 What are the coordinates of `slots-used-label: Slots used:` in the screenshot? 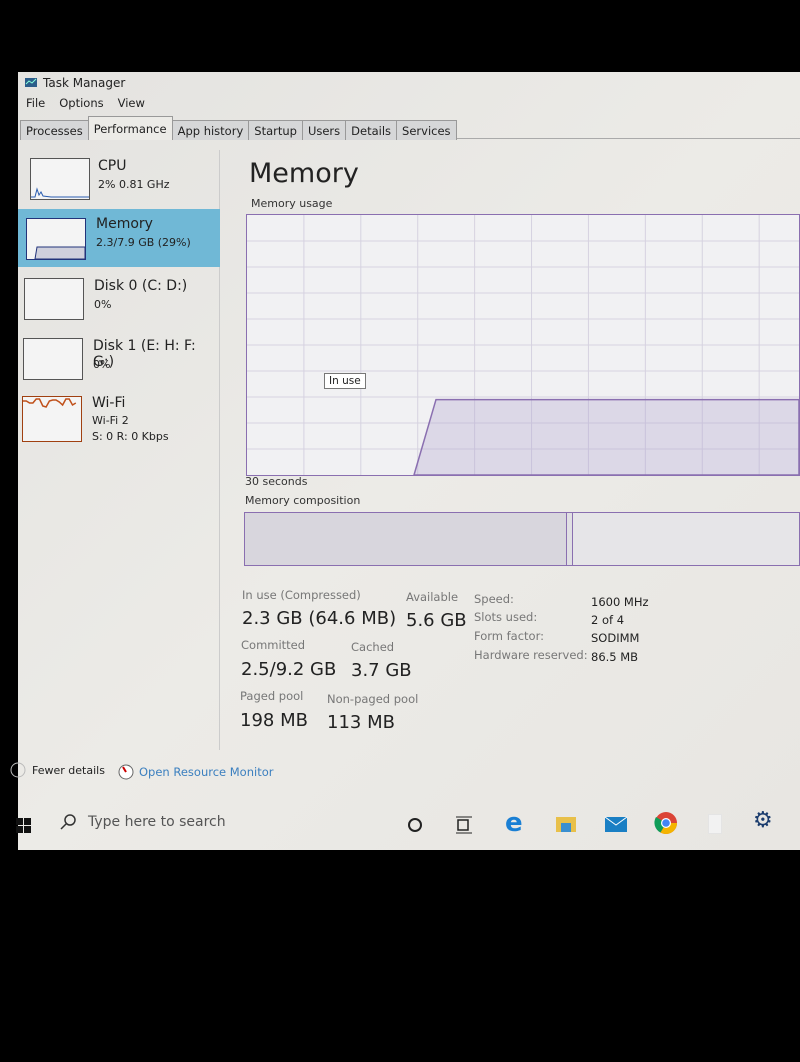 It's located at (506, 617).